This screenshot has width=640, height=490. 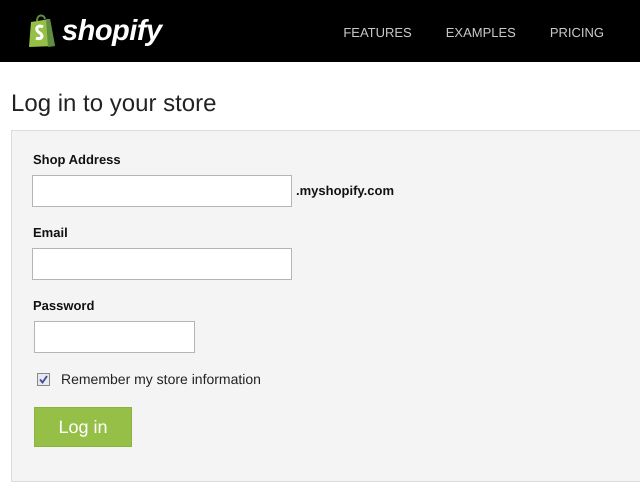 What do you see at coordinates (42, 31) in the screenshot?
I see `shopping-bag-icon` at bounding box center [42, 31].